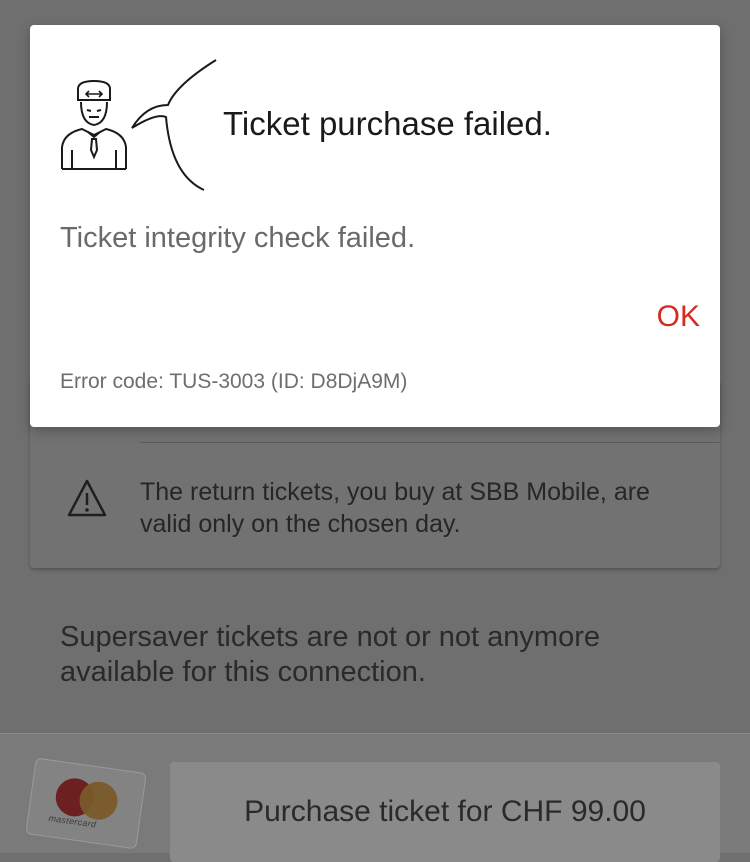 This screenshot has width=750, height=862. What do you see at coordinates (86, 803) in the screenshot?
I see `payment-card: mastercard` at bounding box center [86, 803].